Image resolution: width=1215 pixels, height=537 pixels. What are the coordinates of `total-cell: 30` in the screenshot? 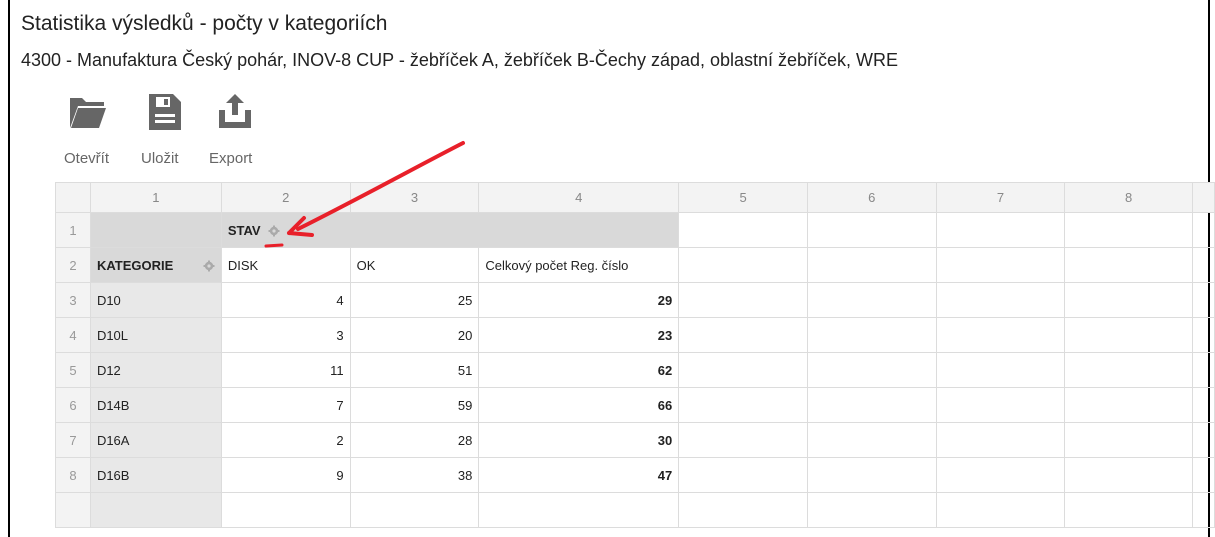 It's located at (579, 440).